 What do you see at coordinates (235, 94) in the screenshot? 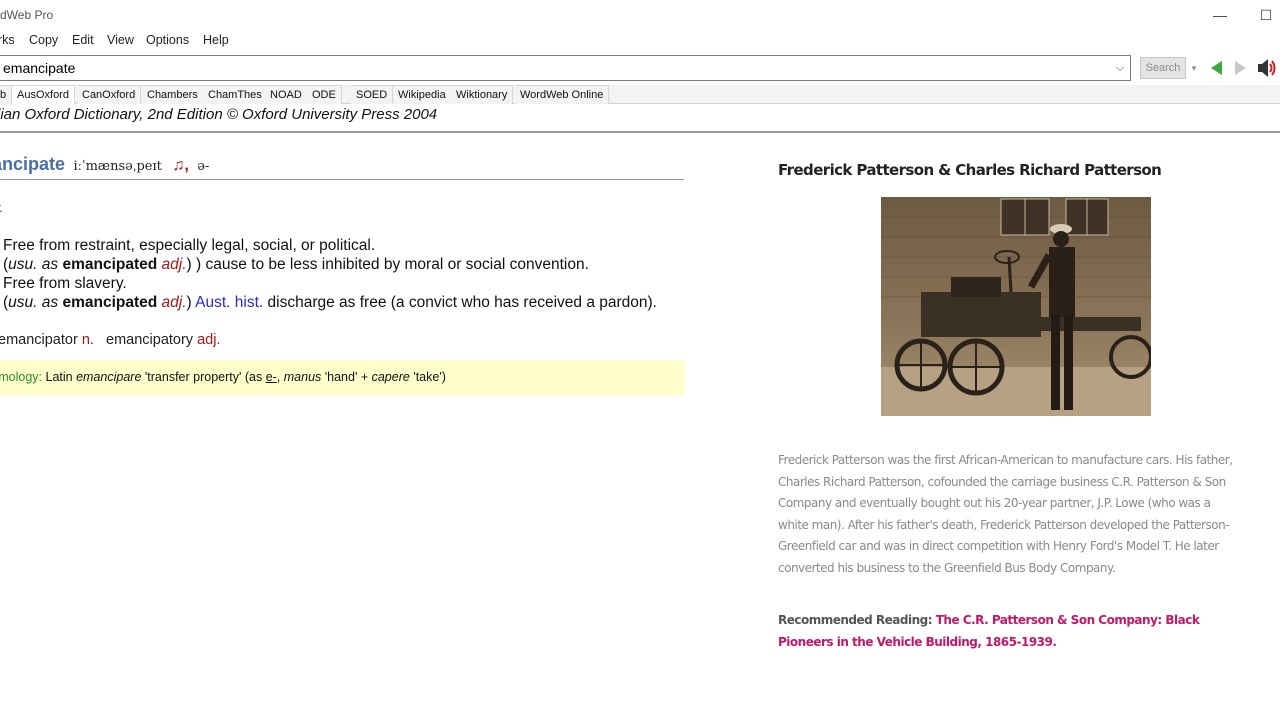
I see `tab-chamthes: ChamThes` at bounding box center [235, 94].